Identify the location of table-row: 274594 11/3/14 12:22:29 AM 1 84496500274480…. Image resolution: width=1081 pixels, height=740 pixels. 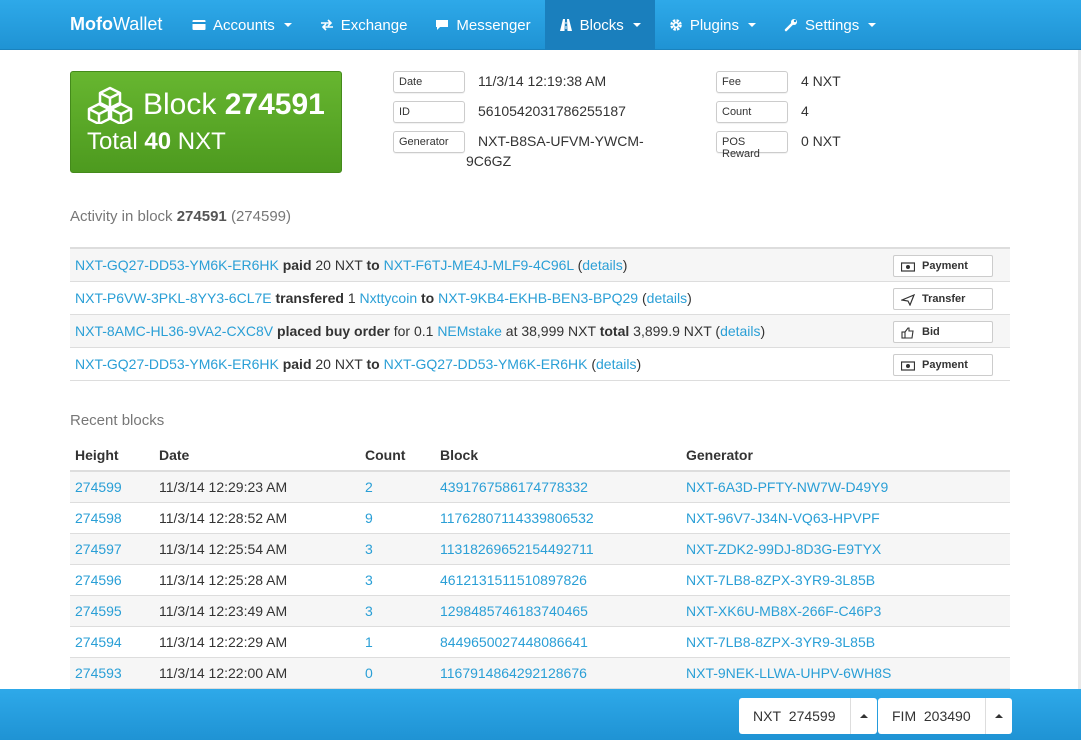
(540, 642).